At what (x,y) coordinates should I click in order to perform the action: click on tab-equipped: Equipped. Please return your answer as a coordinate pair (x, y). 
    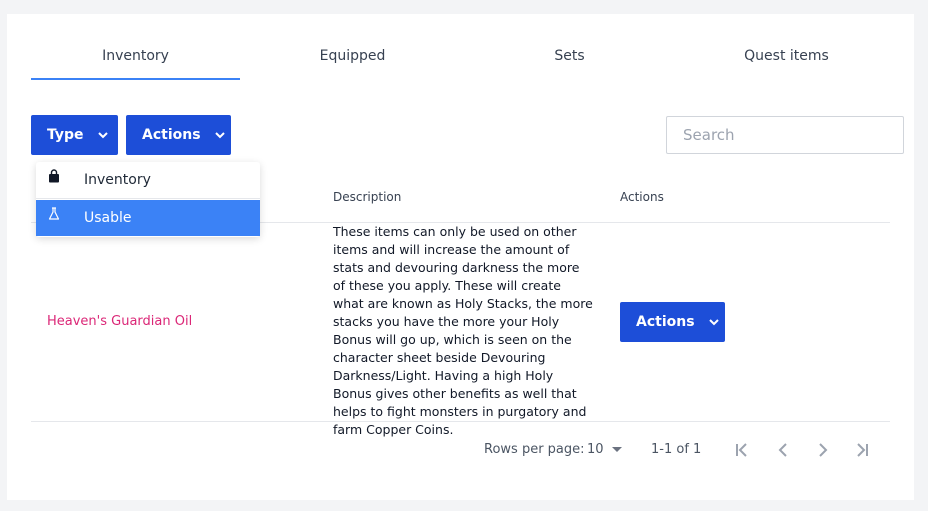
    Looking at the image, I should click on (352, 62).